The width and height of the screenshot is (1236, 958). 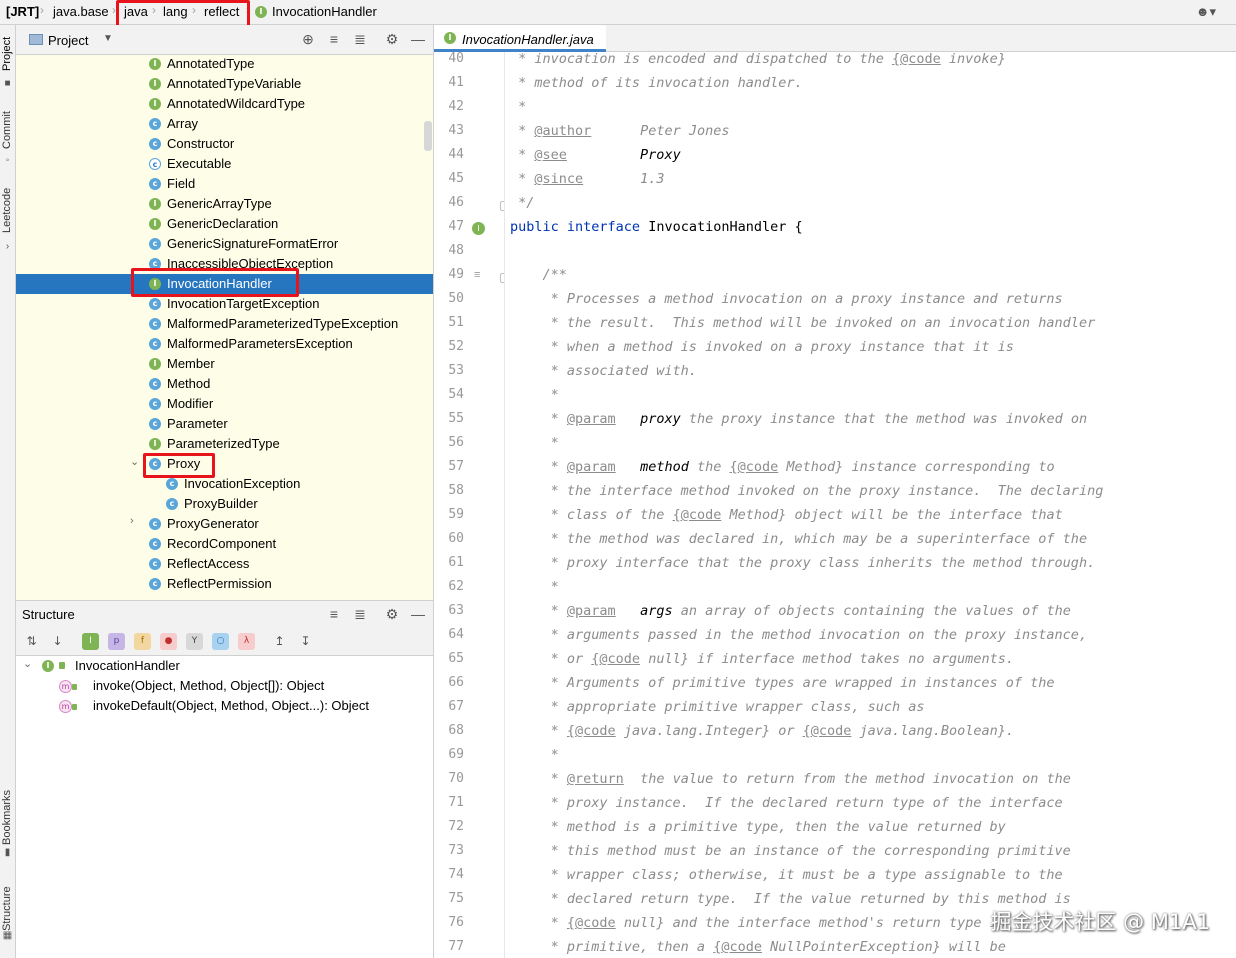 What do you see at coordinates (7, 130) in the screenshot?
I see `tool-tab-commit: Commit` at bounding box center [7, 130].